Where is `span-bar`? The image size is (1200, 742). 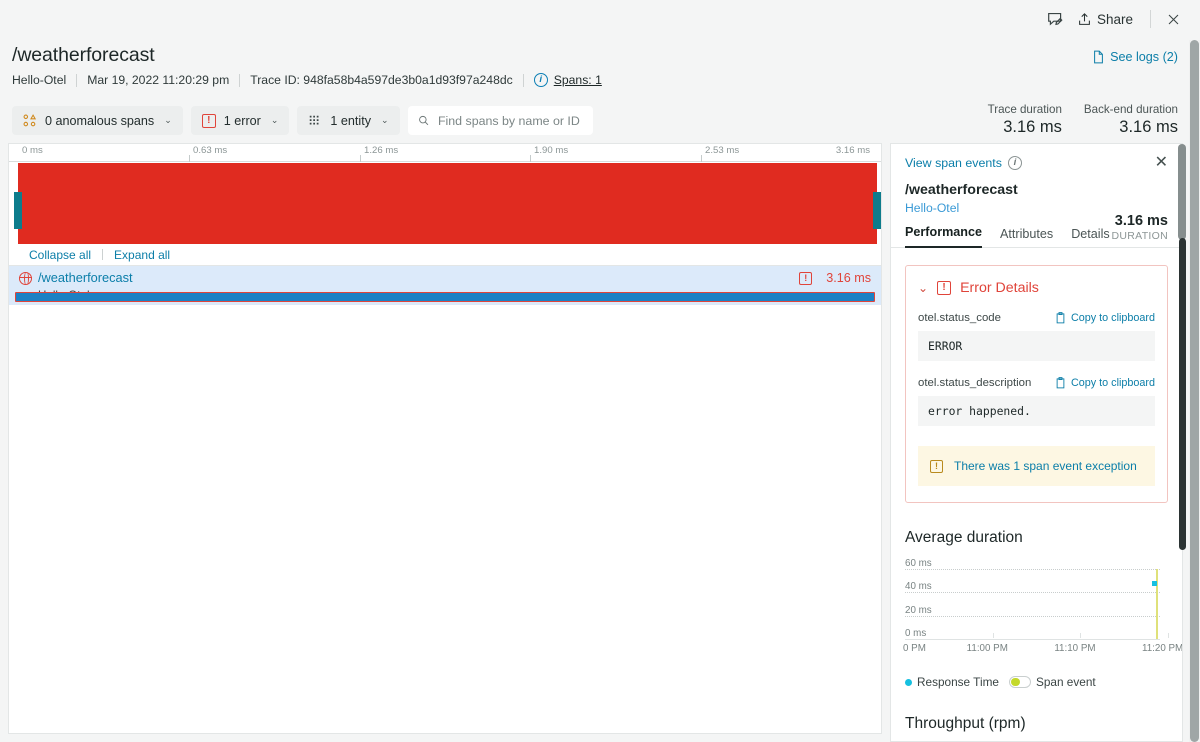
span-bar is located at coordinates (445, 297).